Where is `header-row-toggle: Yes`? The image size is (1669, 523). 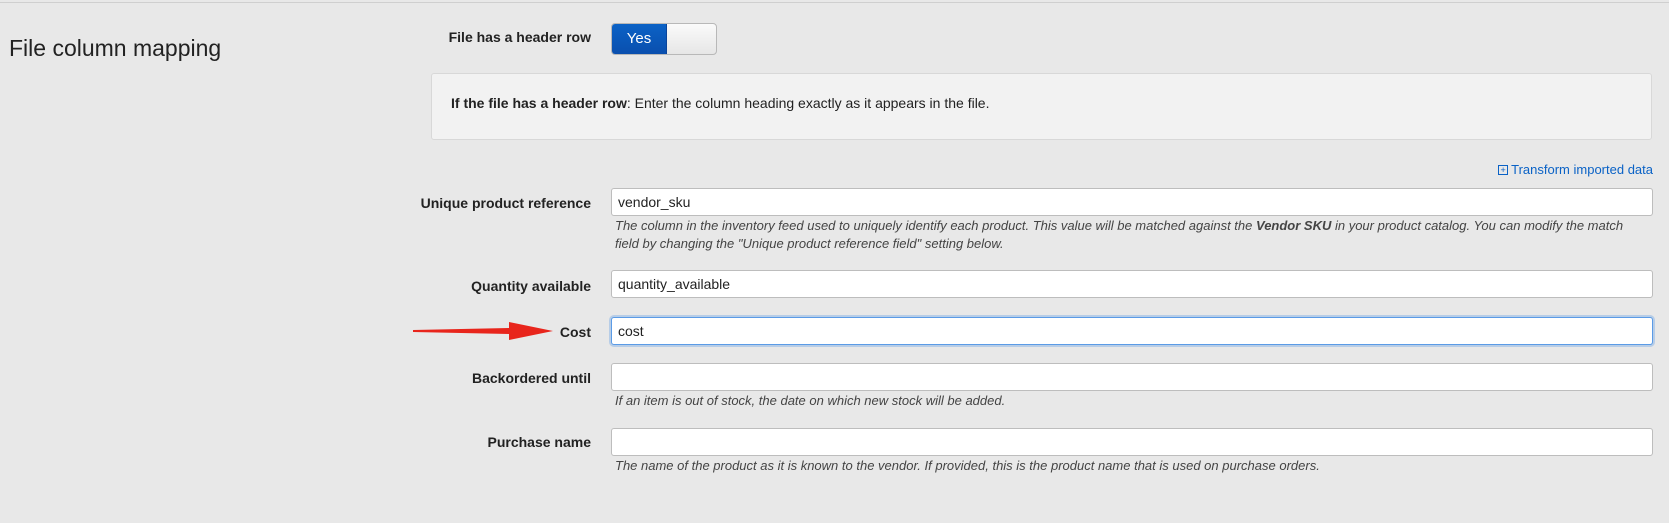 header-row-toggle: Yes is located at coordinates (664, 39).